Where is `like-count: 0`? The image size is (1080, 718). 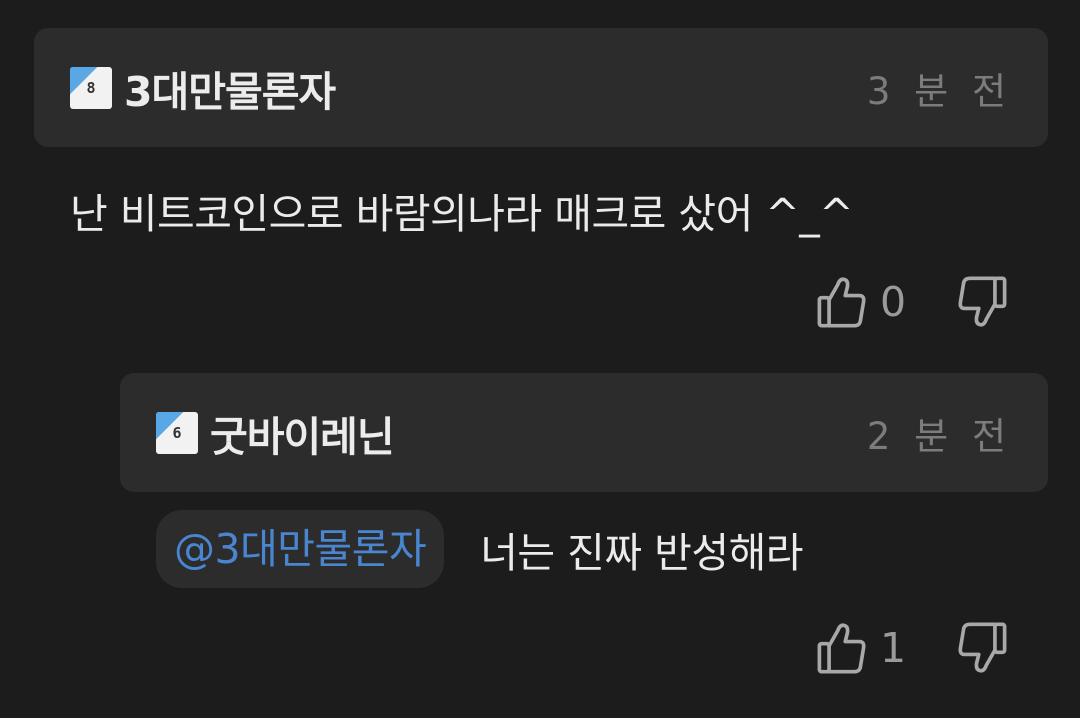
like-count: 0 is located at coordinates (893, 302).